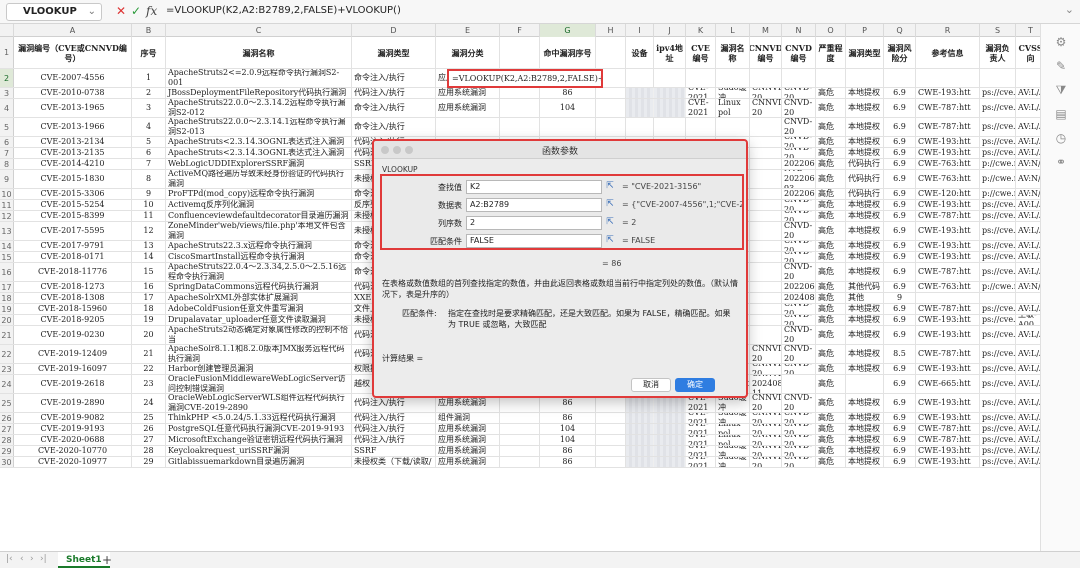 This screenshot has width=1080, height=568. What do you see at coordinates (92, 12) in the screenshot?
I see `chevron-down-icon: ⌄` at bounding box center [92, 12].